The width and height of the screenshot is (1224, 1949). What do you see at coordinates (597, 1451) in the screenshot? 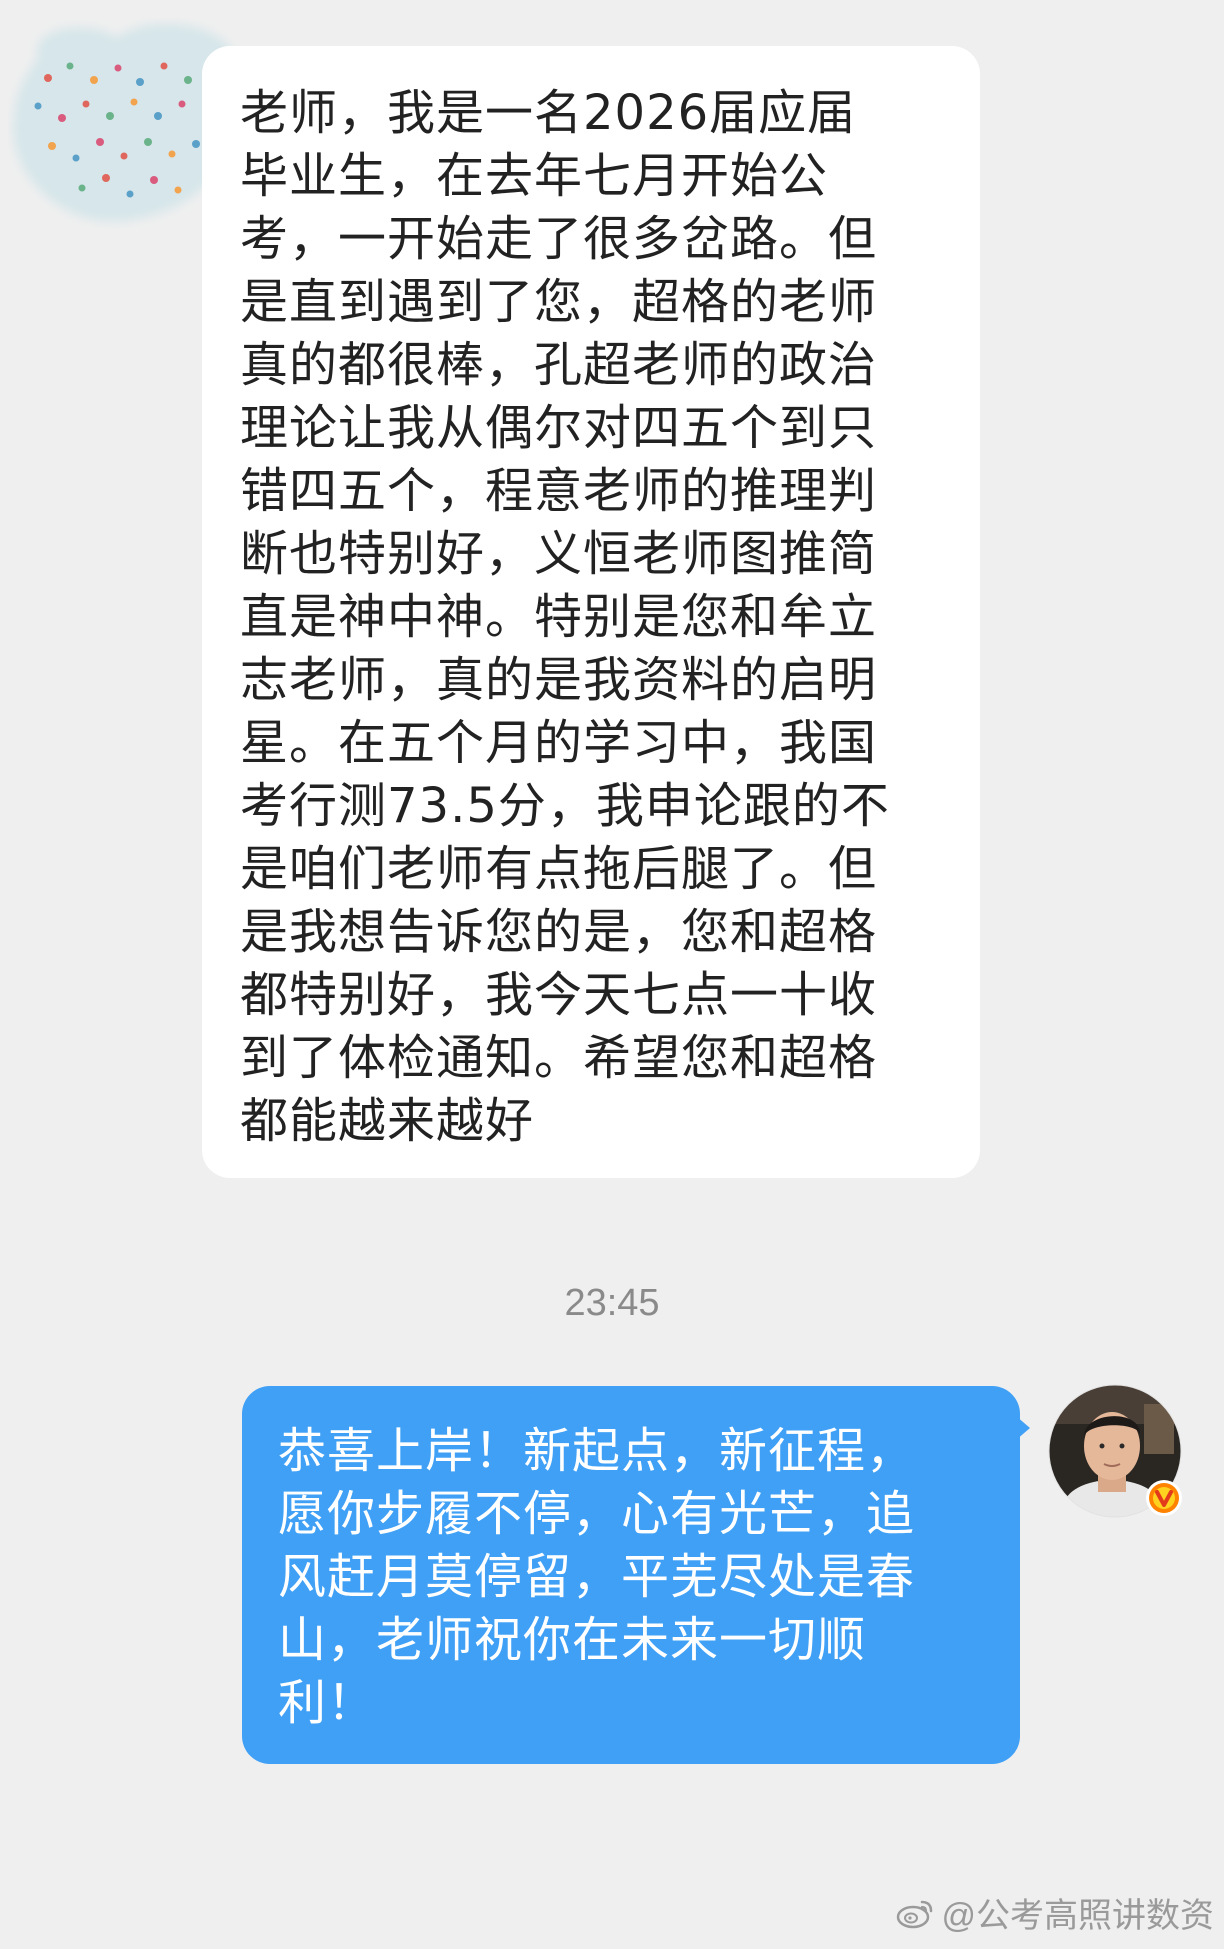
I see `message-line: 恭喜上岸！新起点，新征程，` at bounding box center [597, 1451].